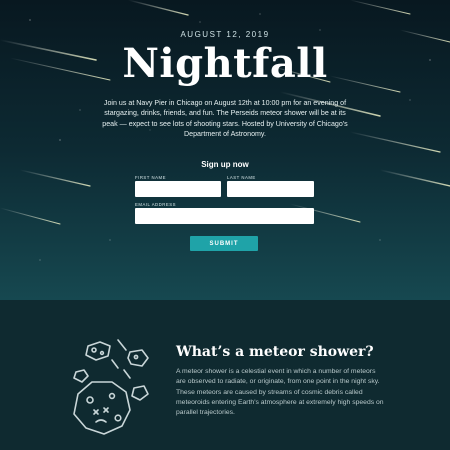  Describe the element at coordinates (225, 164) in the screenshot. I see `signup-heading: Sign up now` at that location.